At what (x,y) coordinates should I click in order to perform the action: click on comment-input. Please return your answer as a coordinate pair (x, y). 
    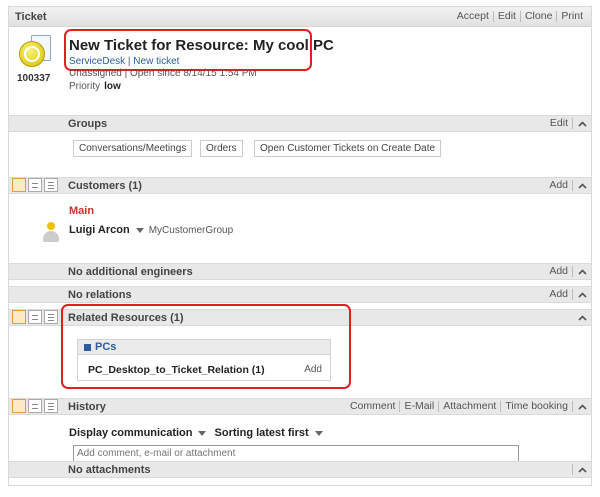
    Looking at the image, I should click on (296, 453).